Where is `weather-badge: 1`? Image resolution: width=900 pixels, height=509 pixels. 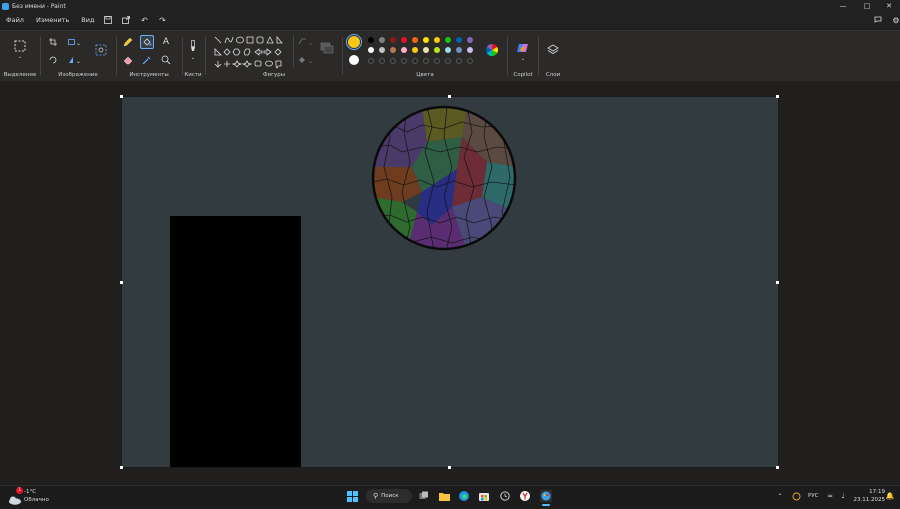 weather-badge: 1 is located at coordinates (19, 490).